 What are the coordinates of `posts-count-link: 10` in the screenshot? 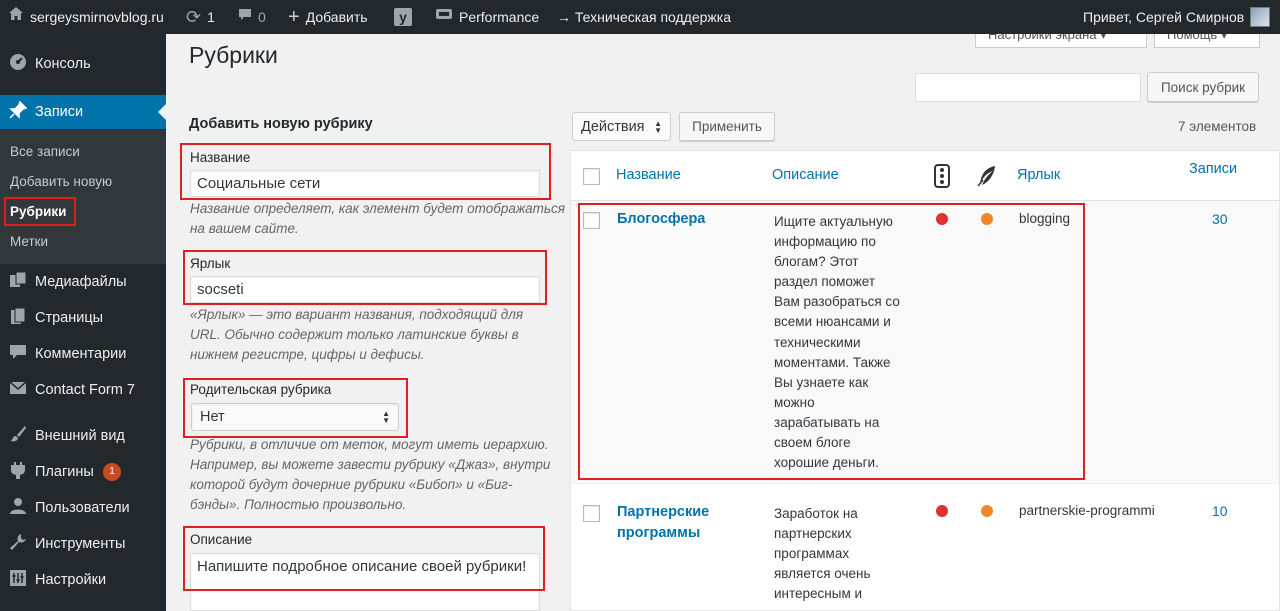 It's located at (1220, 511).